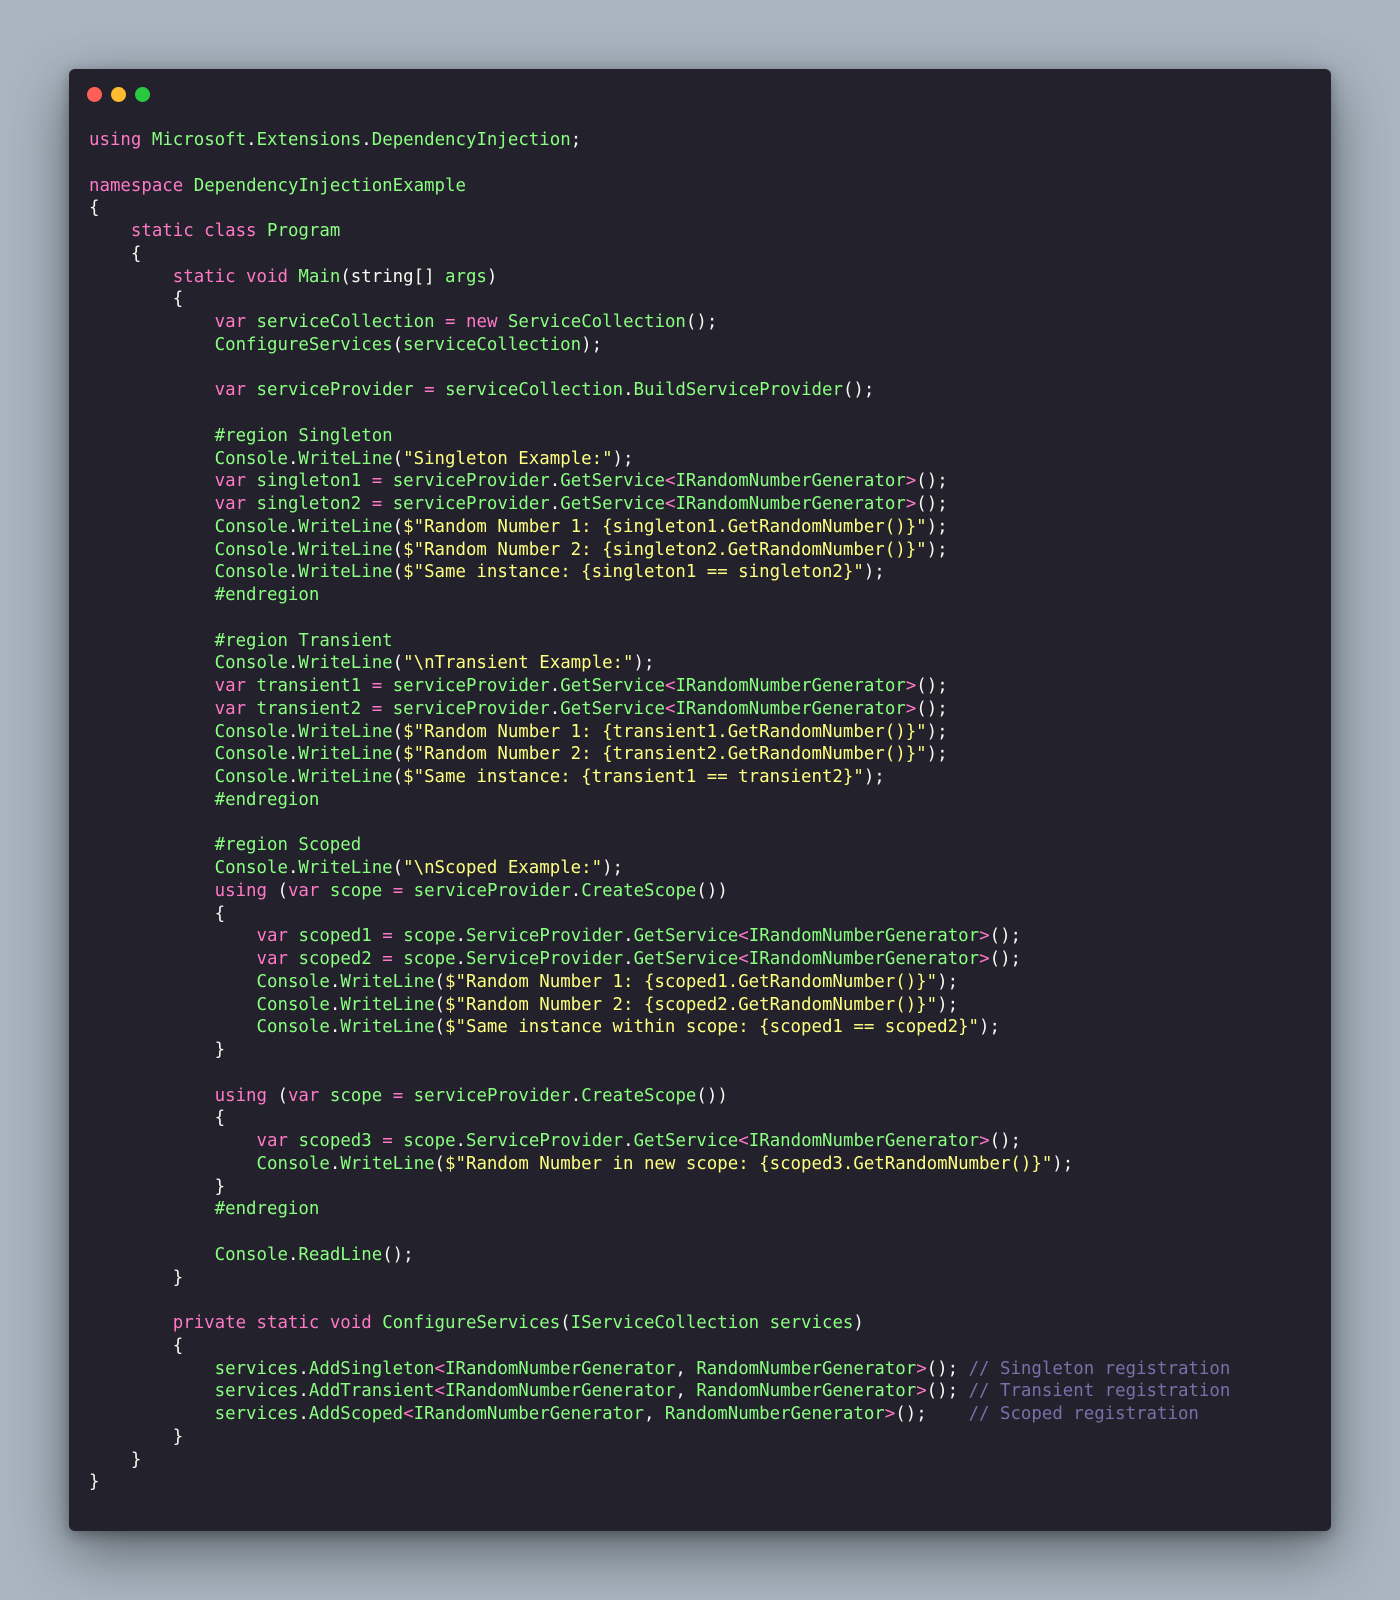 The height and width of the screenshot is (1600, 1400). What do you see at coordinates (466, 276) in the screenshot?
I see `identifier-token: args` at bounding box center [466, 276].